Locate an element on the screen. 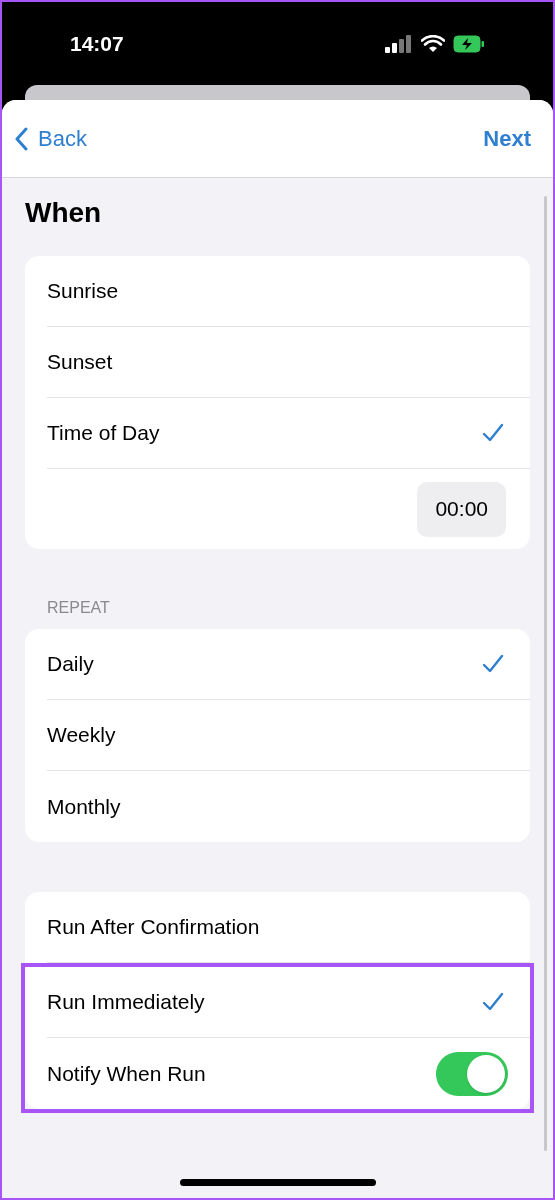 The image size is (555, 1200). option-row: Monthly is located at coordinates (264, 806).